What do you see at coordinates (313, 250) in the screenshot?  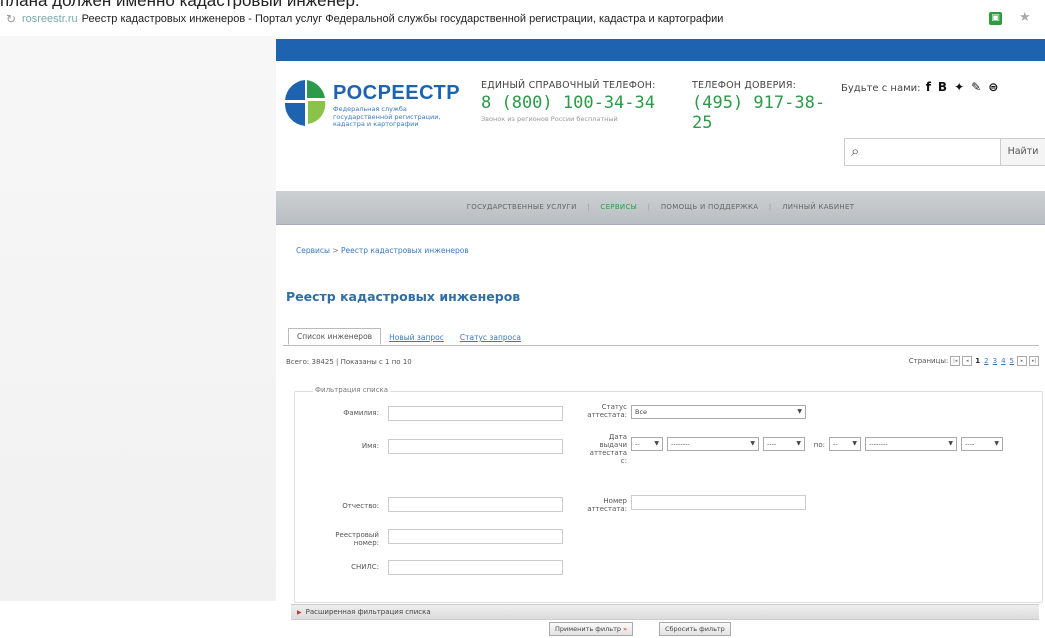 I see `breadcrumb-root: Сервисы` at bounding box center [313, 250].